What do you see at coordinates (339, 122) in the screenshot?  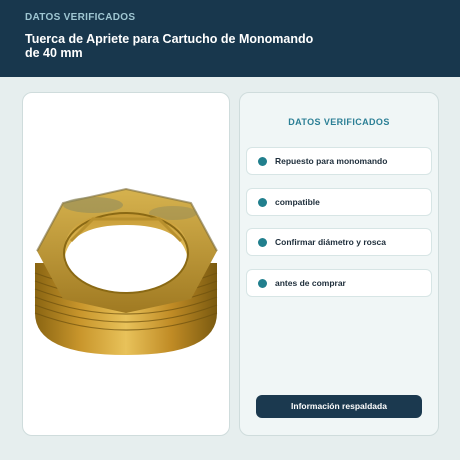 I see `card-title: DATOS VERIFICADOS` at bounding box center [339, 122].